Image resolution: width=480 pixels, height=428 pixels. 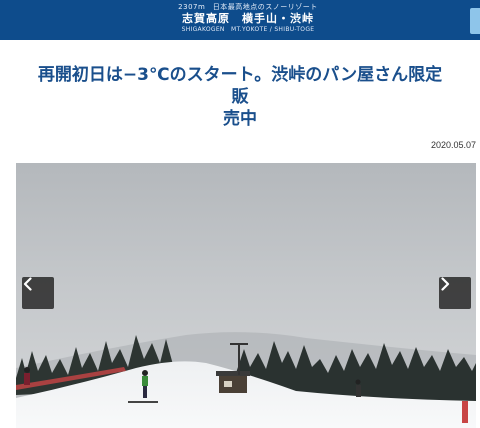 What do you see at coordinates (453, 145) in the screenshot?
I see `article-date: 2020.05.07` at bounding box center [453, 145].